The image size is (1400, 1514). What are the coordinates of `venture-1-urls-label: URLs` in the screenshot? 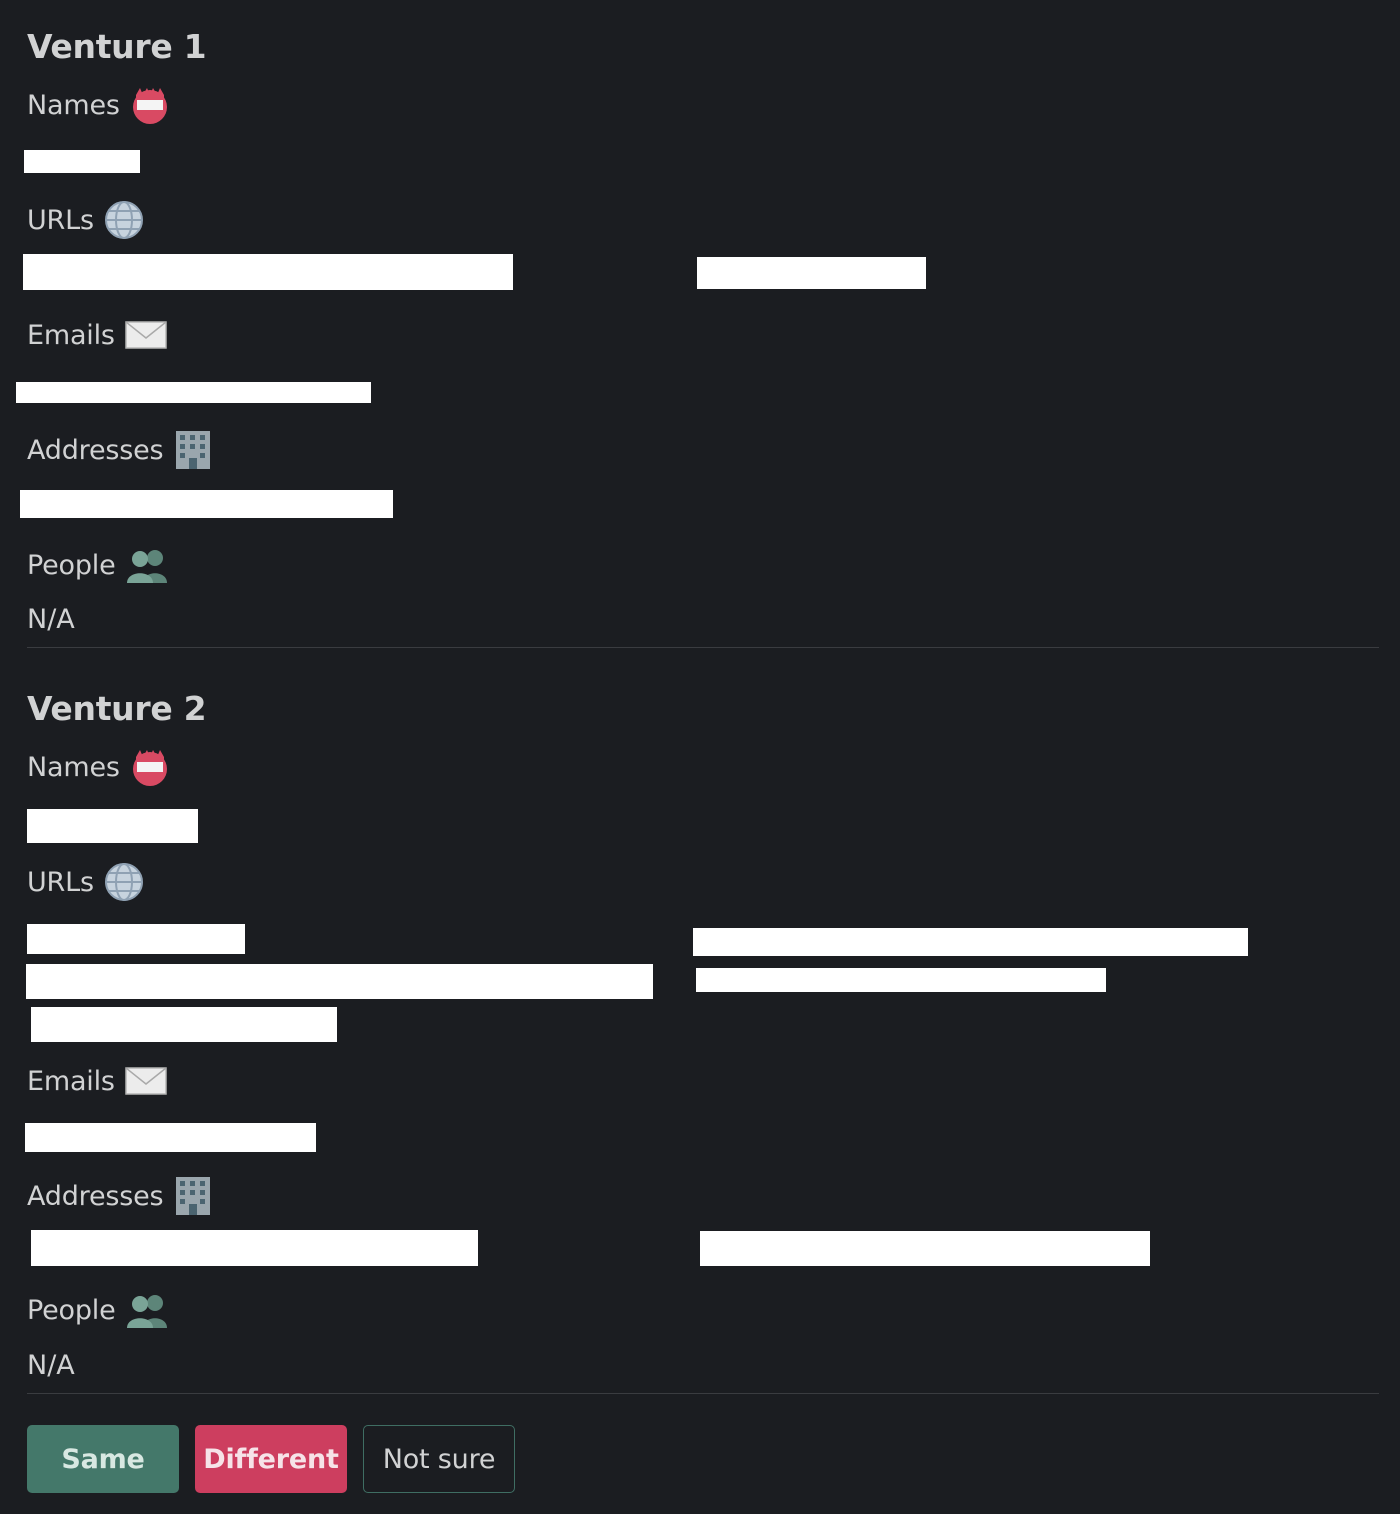 It's located at (85, 220).